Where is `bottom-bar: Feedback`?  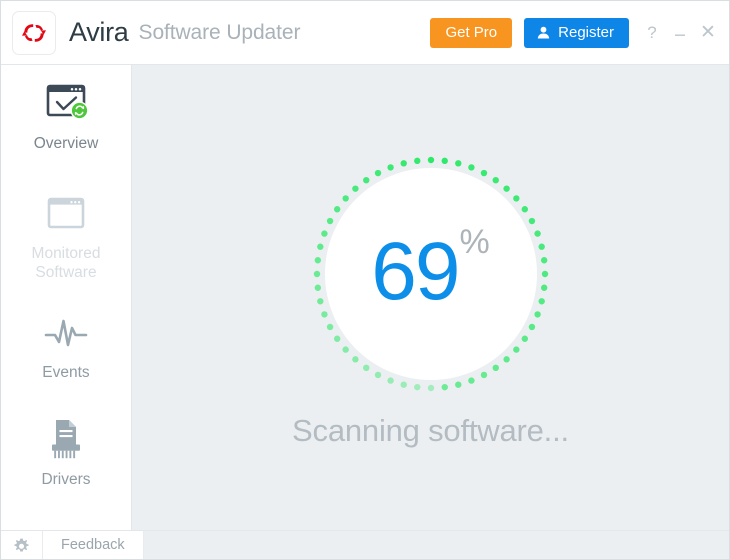 bottom-bar: Feedback is located at coordinates (365, 544).